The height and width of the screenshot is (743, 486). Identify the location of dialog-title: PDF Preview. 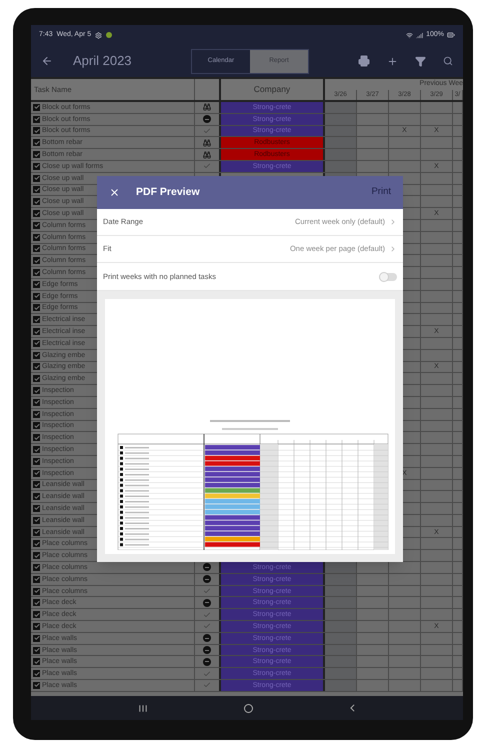
(168, 192).